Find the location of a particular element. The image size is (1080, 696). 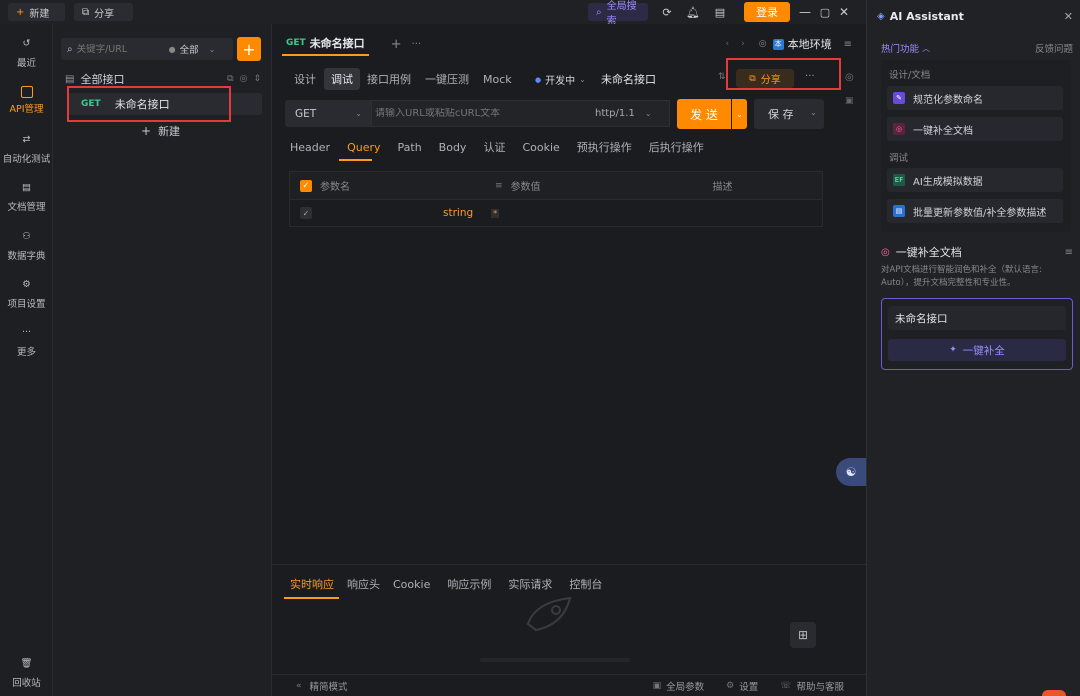

ai-float-button: ☯ is located at coordinates (851, 472).